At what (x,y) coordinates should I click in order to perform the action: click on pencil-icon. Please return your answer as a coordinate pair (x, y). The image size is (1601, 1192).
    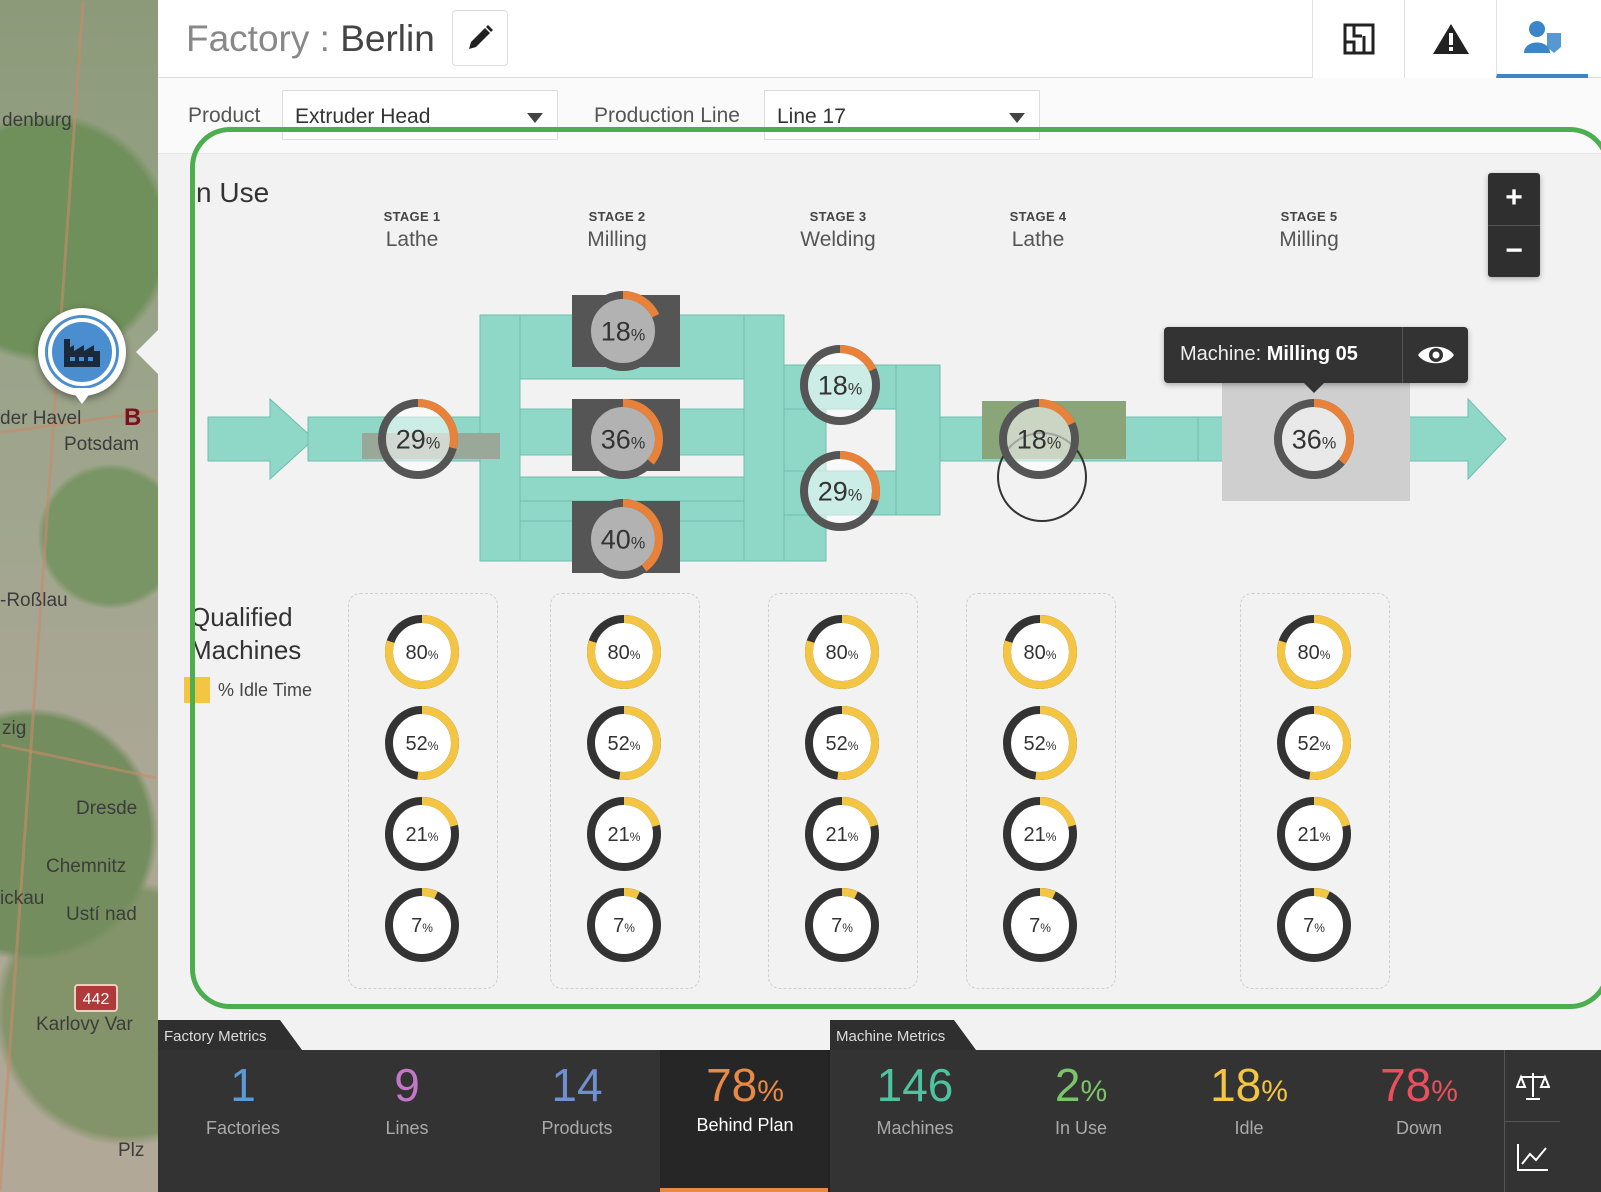
    Looking at the image, I should click on (481, 37).